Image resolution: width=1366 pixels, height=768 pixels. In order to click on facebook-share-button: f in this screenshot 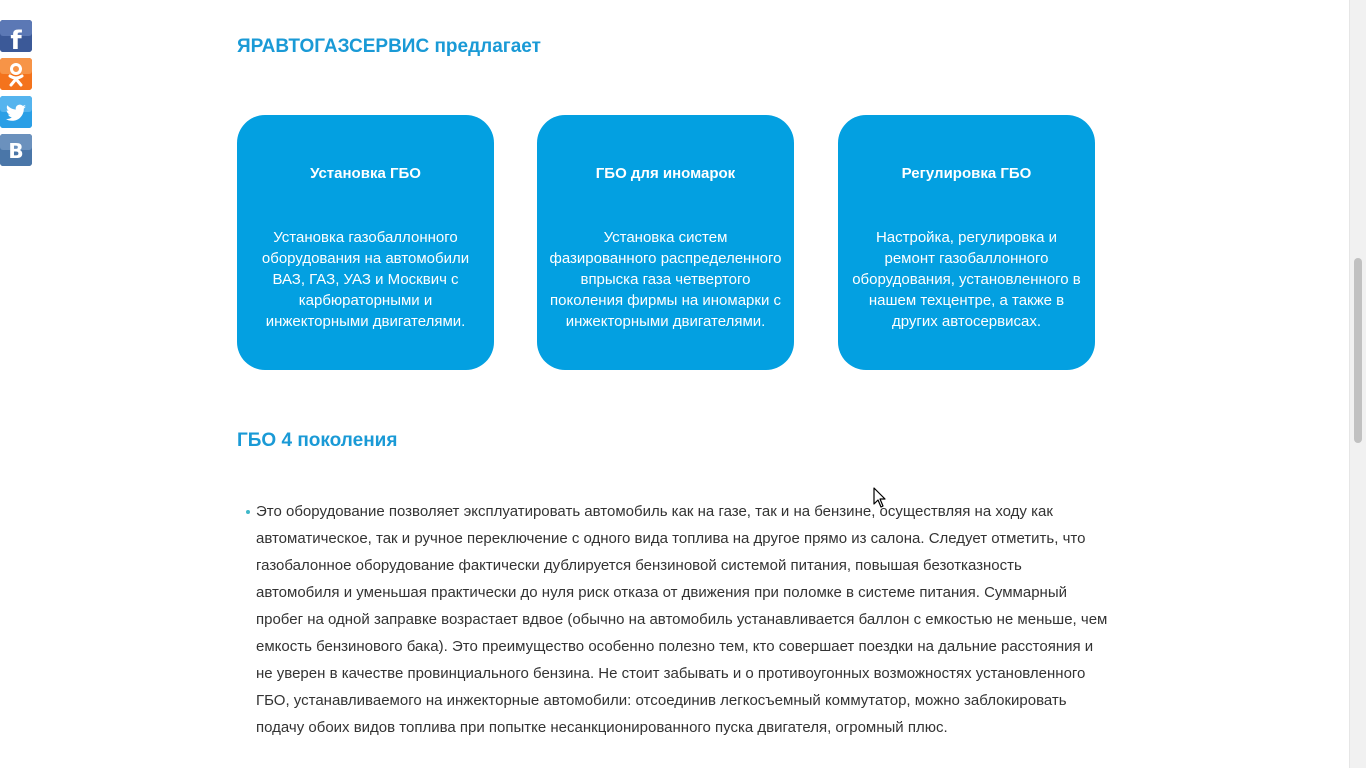, I will do `click(16, 36)`.